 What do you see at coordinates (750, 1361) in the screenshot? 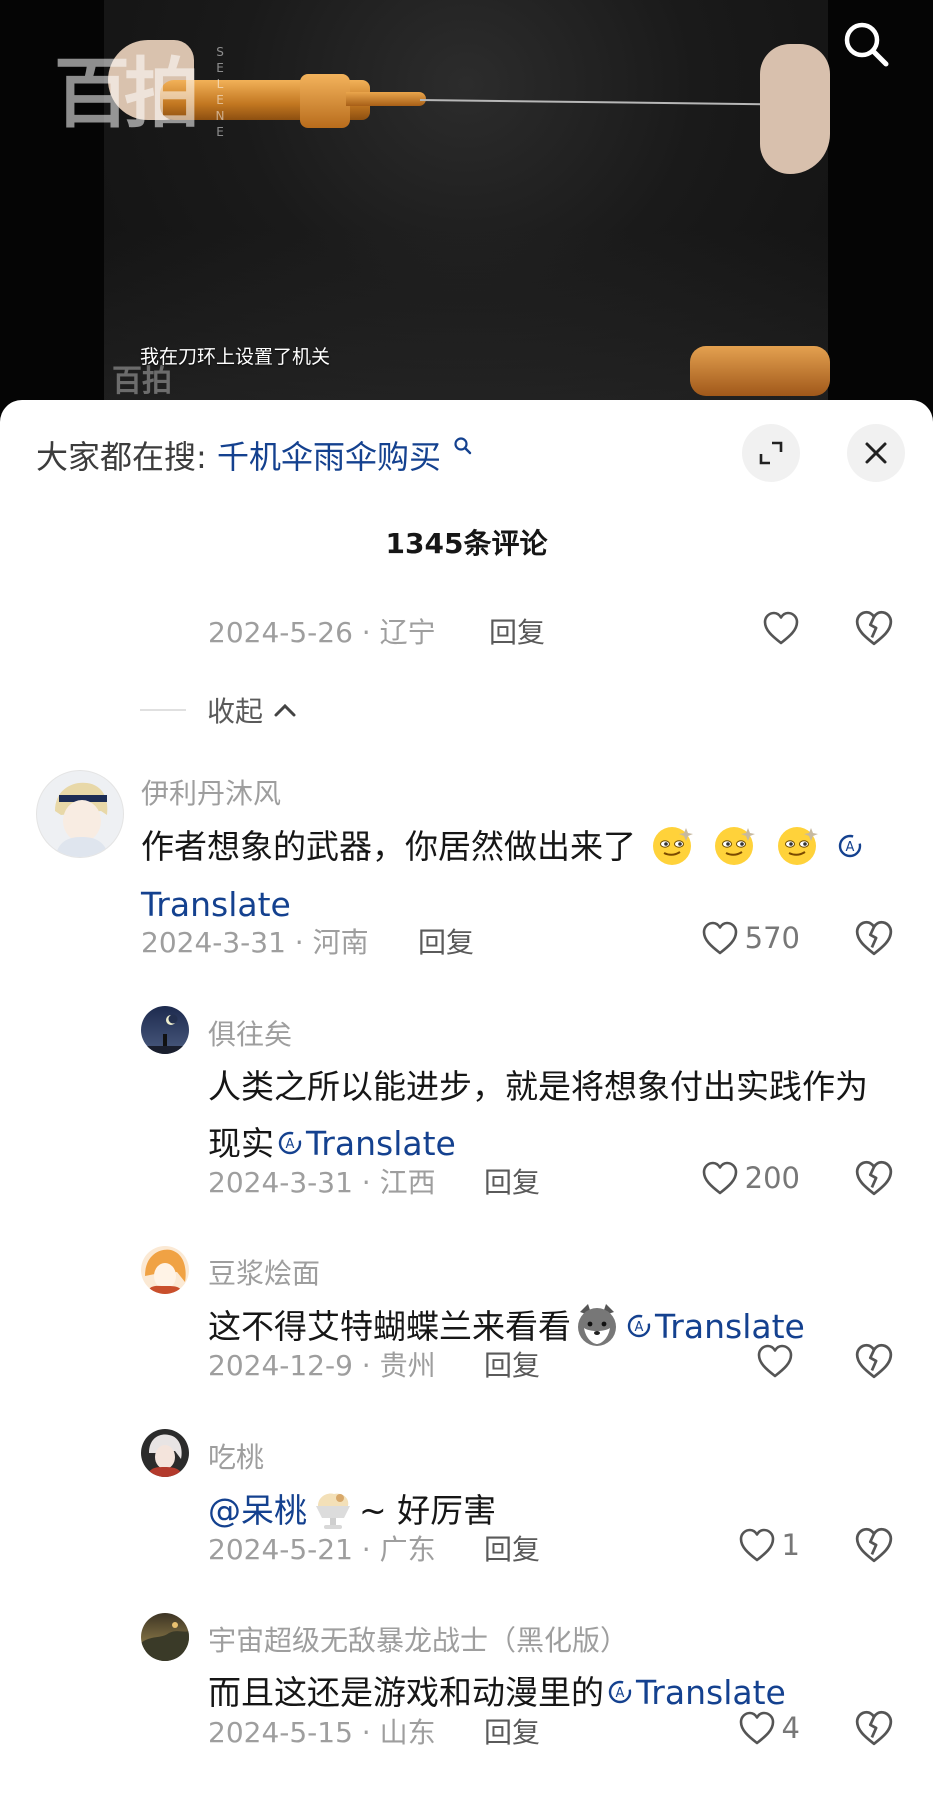
I see `like-button` at bounding box center [750, 1361].